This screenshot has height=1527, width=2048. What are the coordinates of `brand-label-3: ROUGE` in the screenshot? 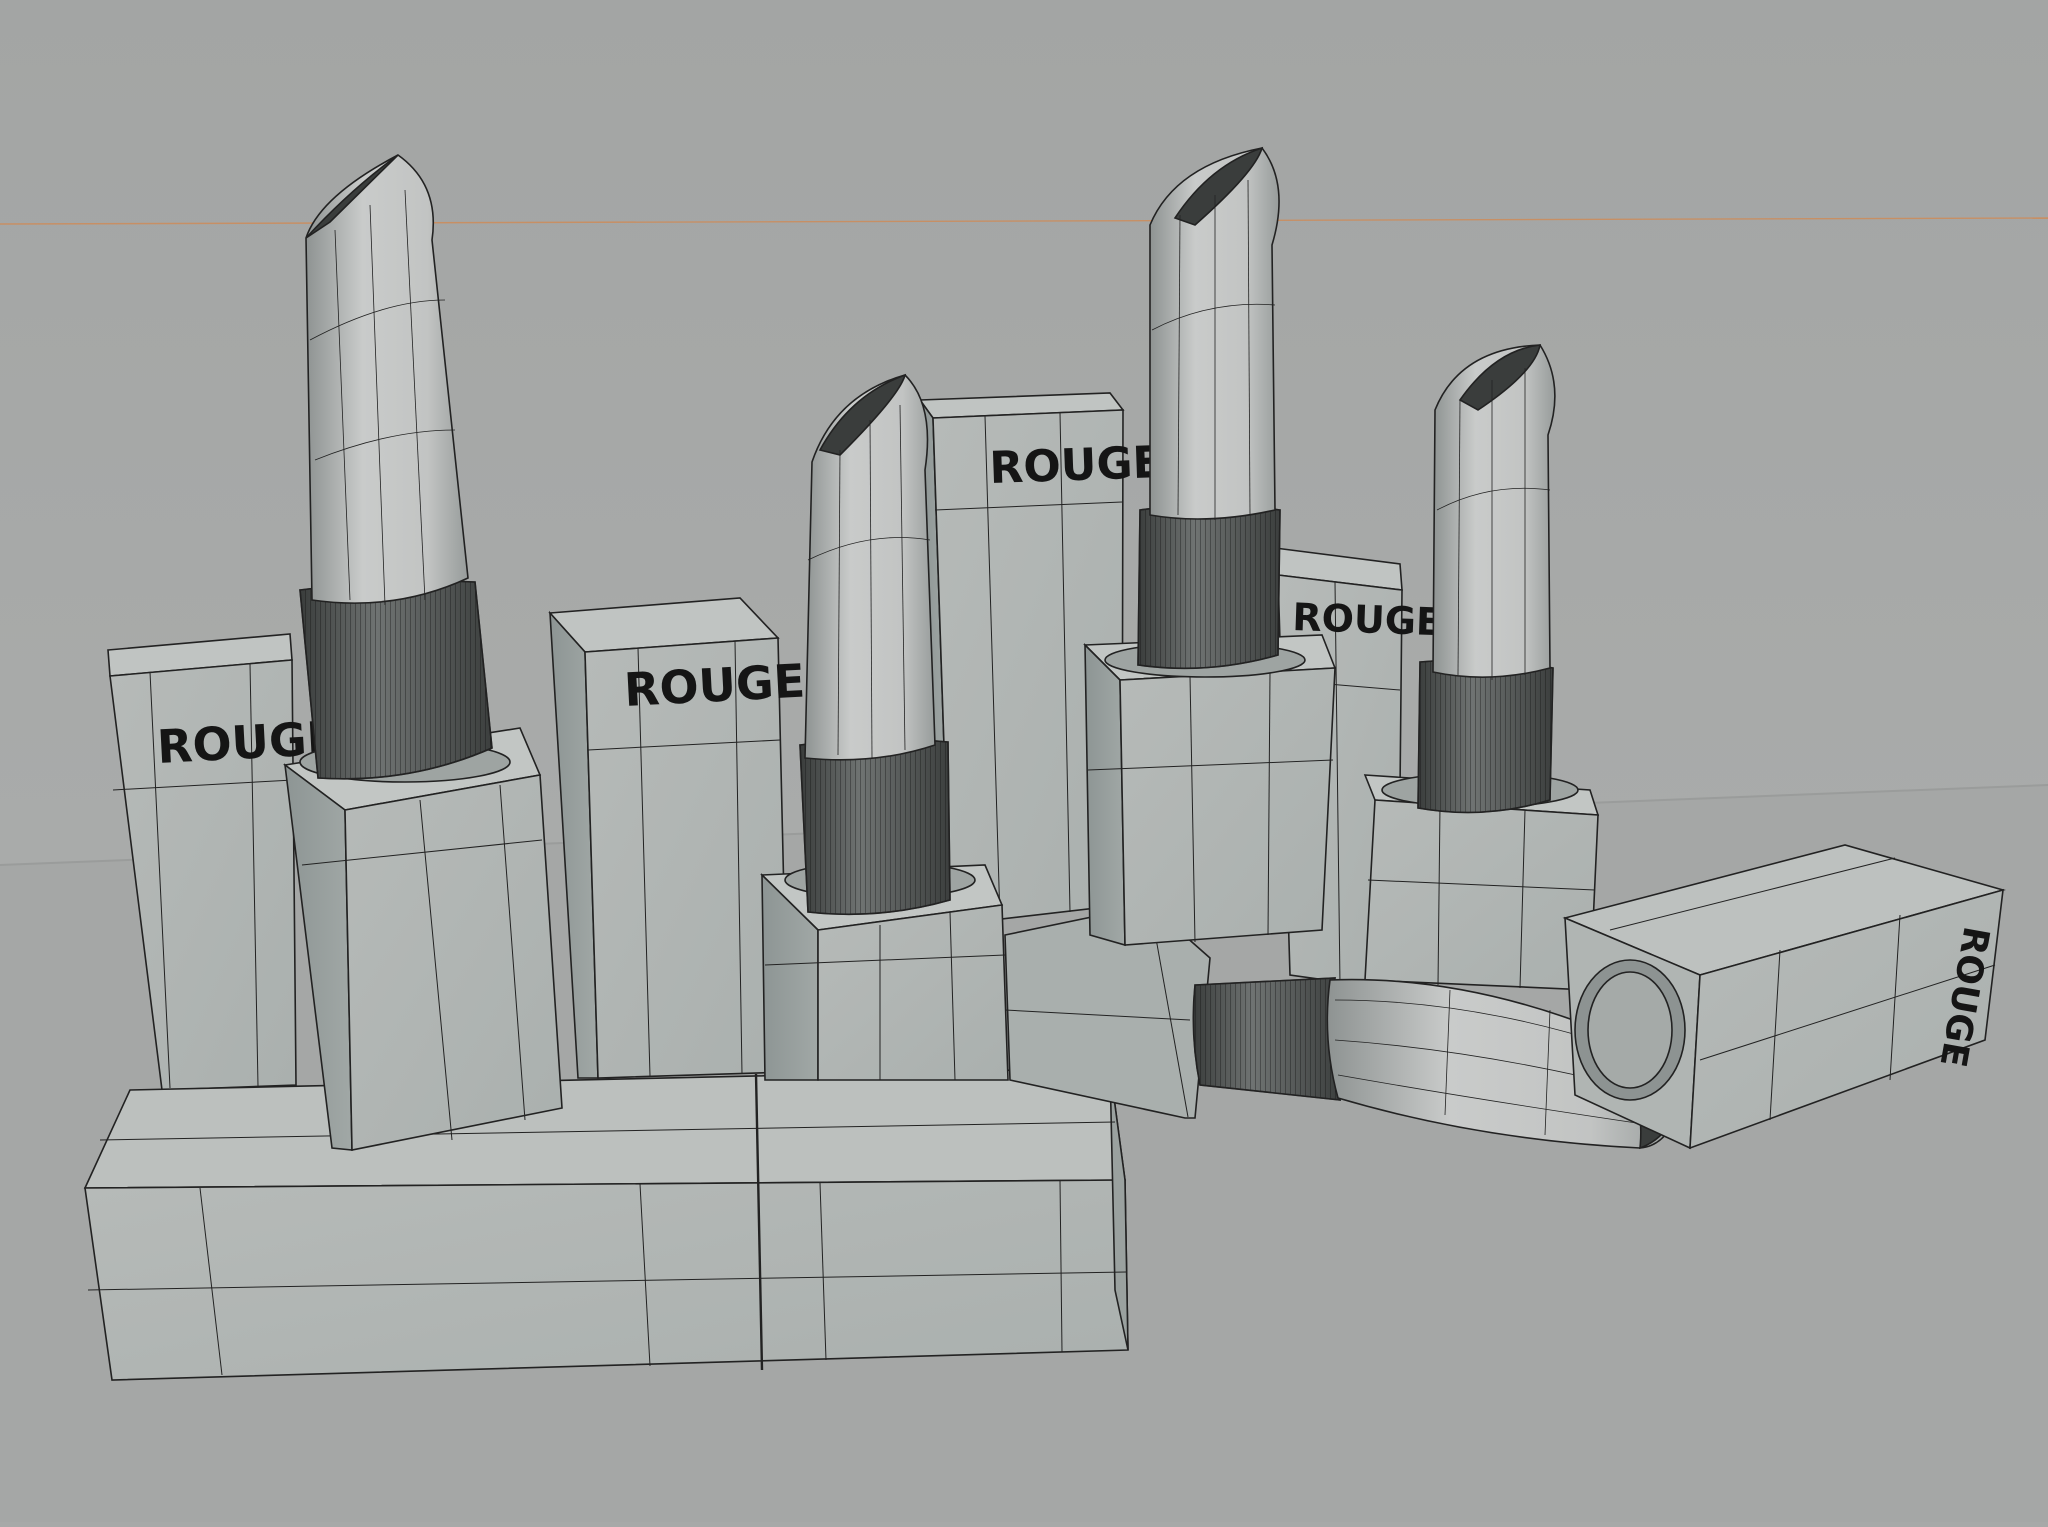 It's located at (1076, 465).